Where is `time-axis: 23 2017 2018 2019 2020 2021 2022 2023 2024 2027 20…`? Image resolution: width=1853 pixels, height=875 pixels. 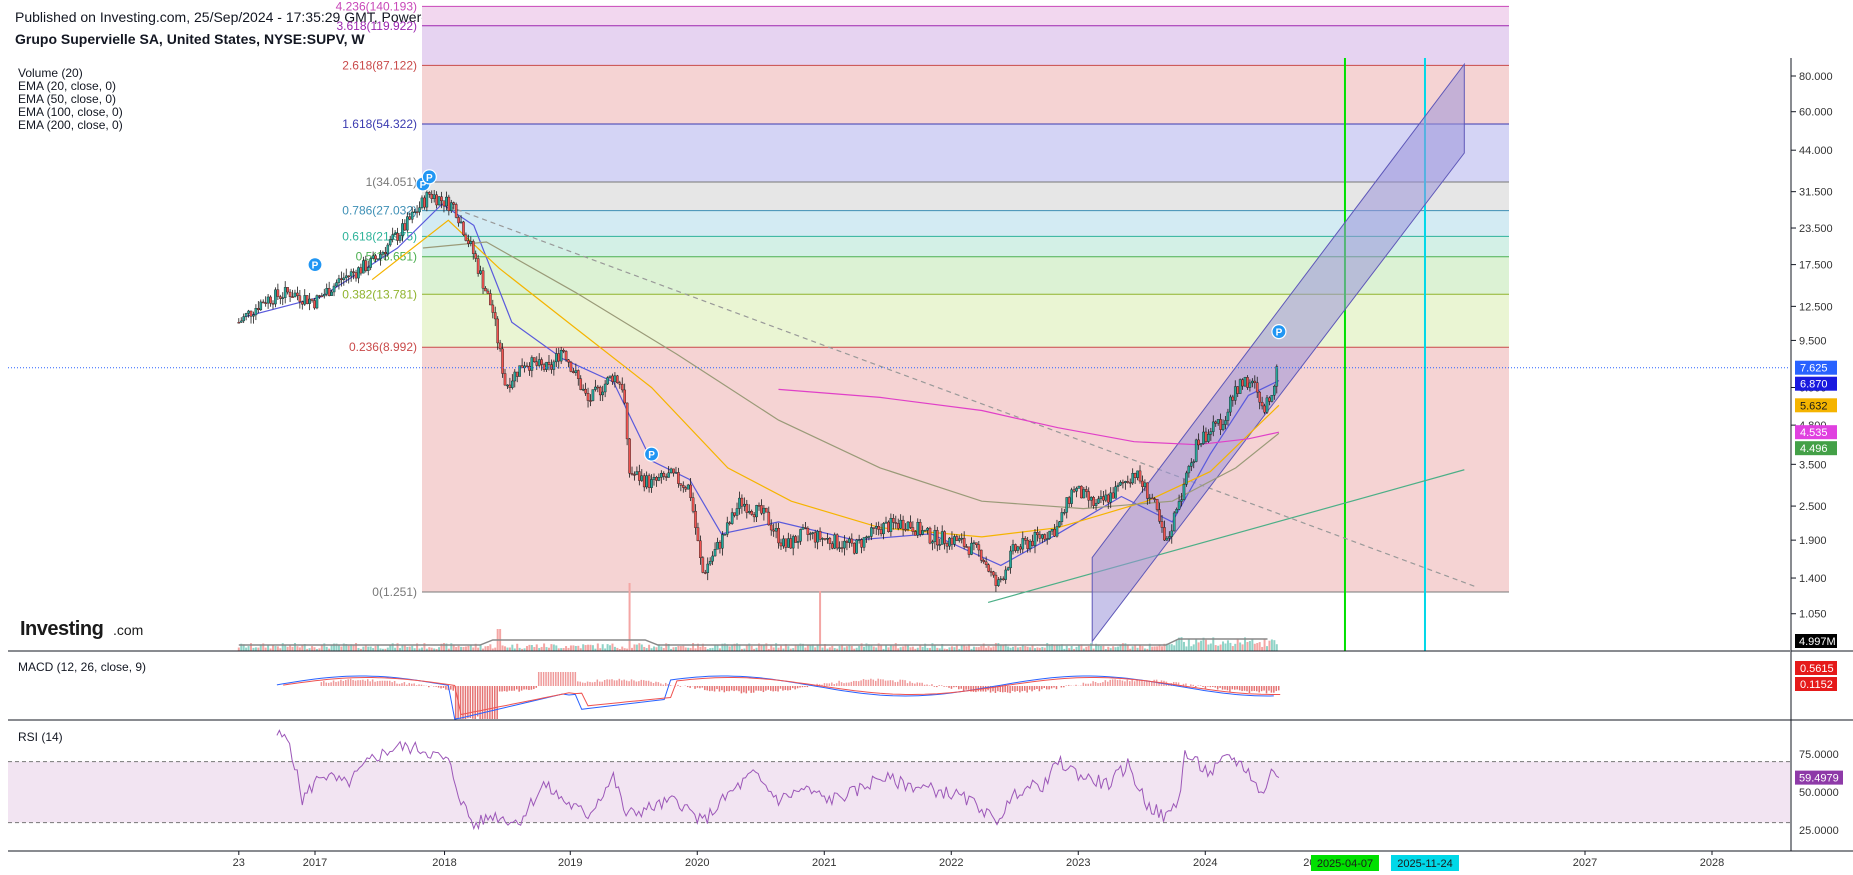 time-axis: 23 2017 2018 2019 2020 2021 2022 2023 2024 2027 20… is located at coordinates (979, 861).